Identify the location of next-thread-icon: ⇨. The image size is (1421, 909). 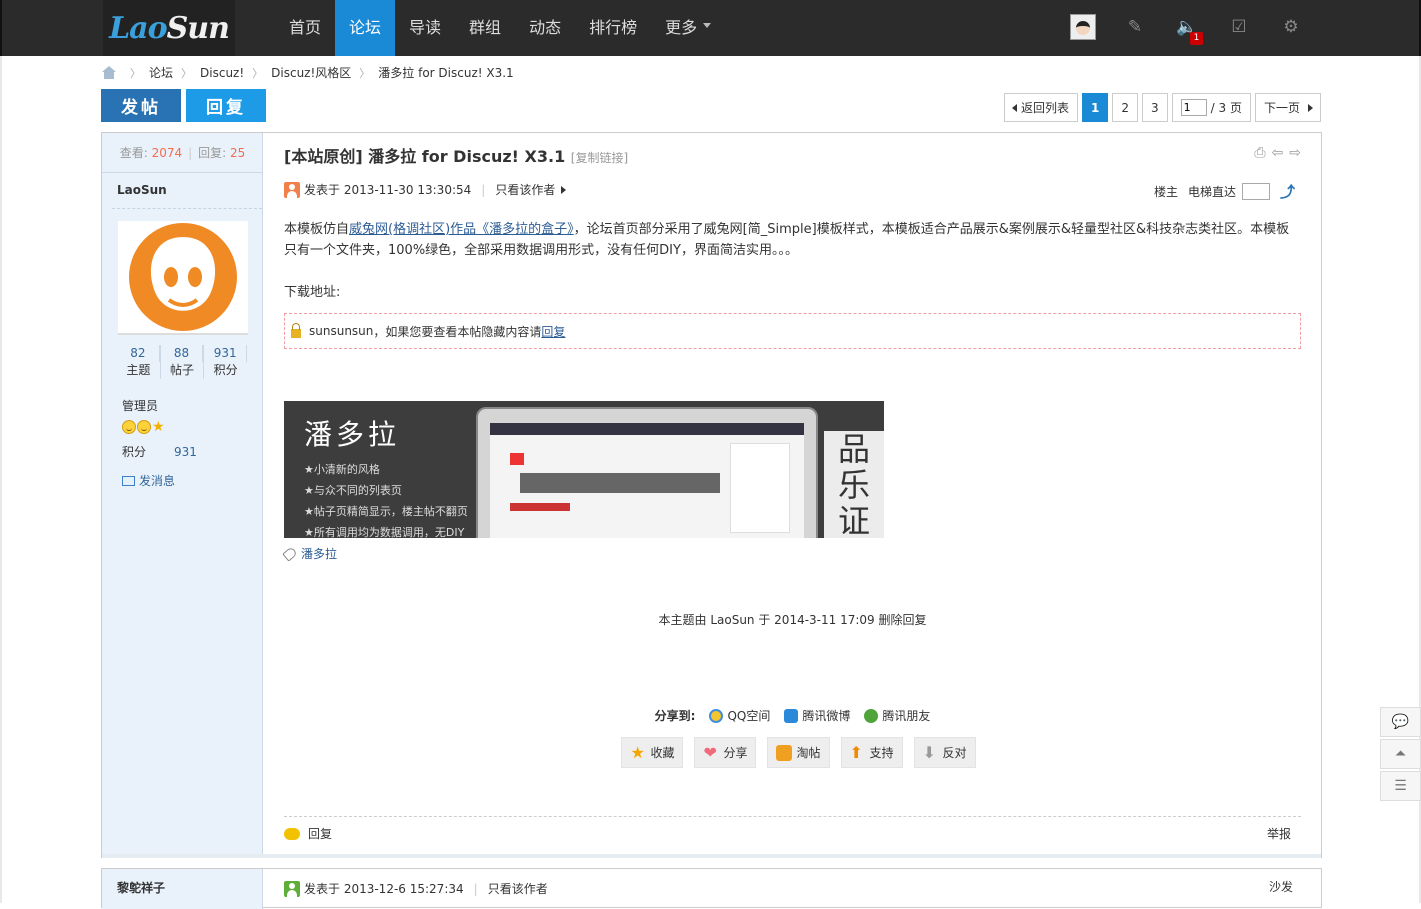
(1295, 153).